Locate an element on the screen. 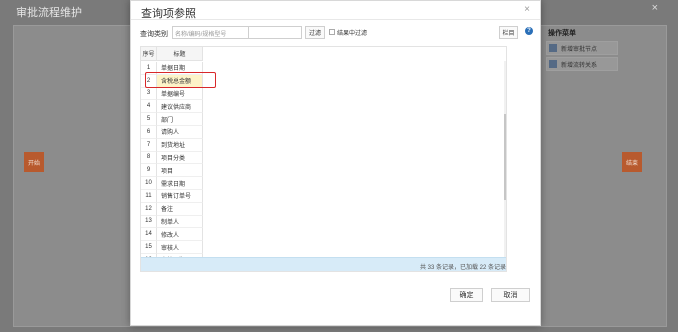 This screenshot has height=332, width=678. background-title: 审批流程维护 is located at coordinates (49, 13).